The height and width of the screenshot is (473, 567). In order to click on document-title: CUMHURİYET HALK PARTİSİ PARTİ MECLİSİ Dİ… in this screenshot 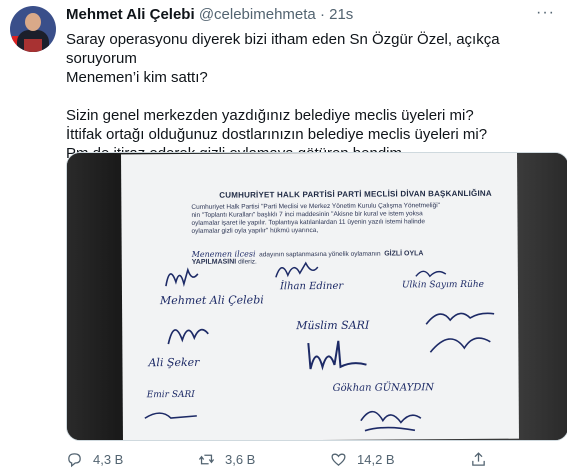, I will do `click(355, 194)`.